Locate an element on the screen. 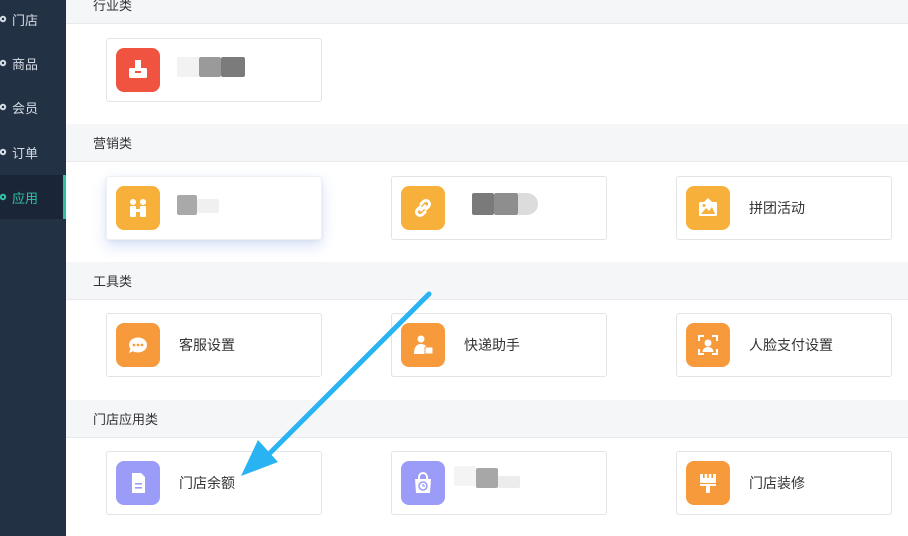  app-card-customer-service: 客服设置 is located at coordinates (214, 345).